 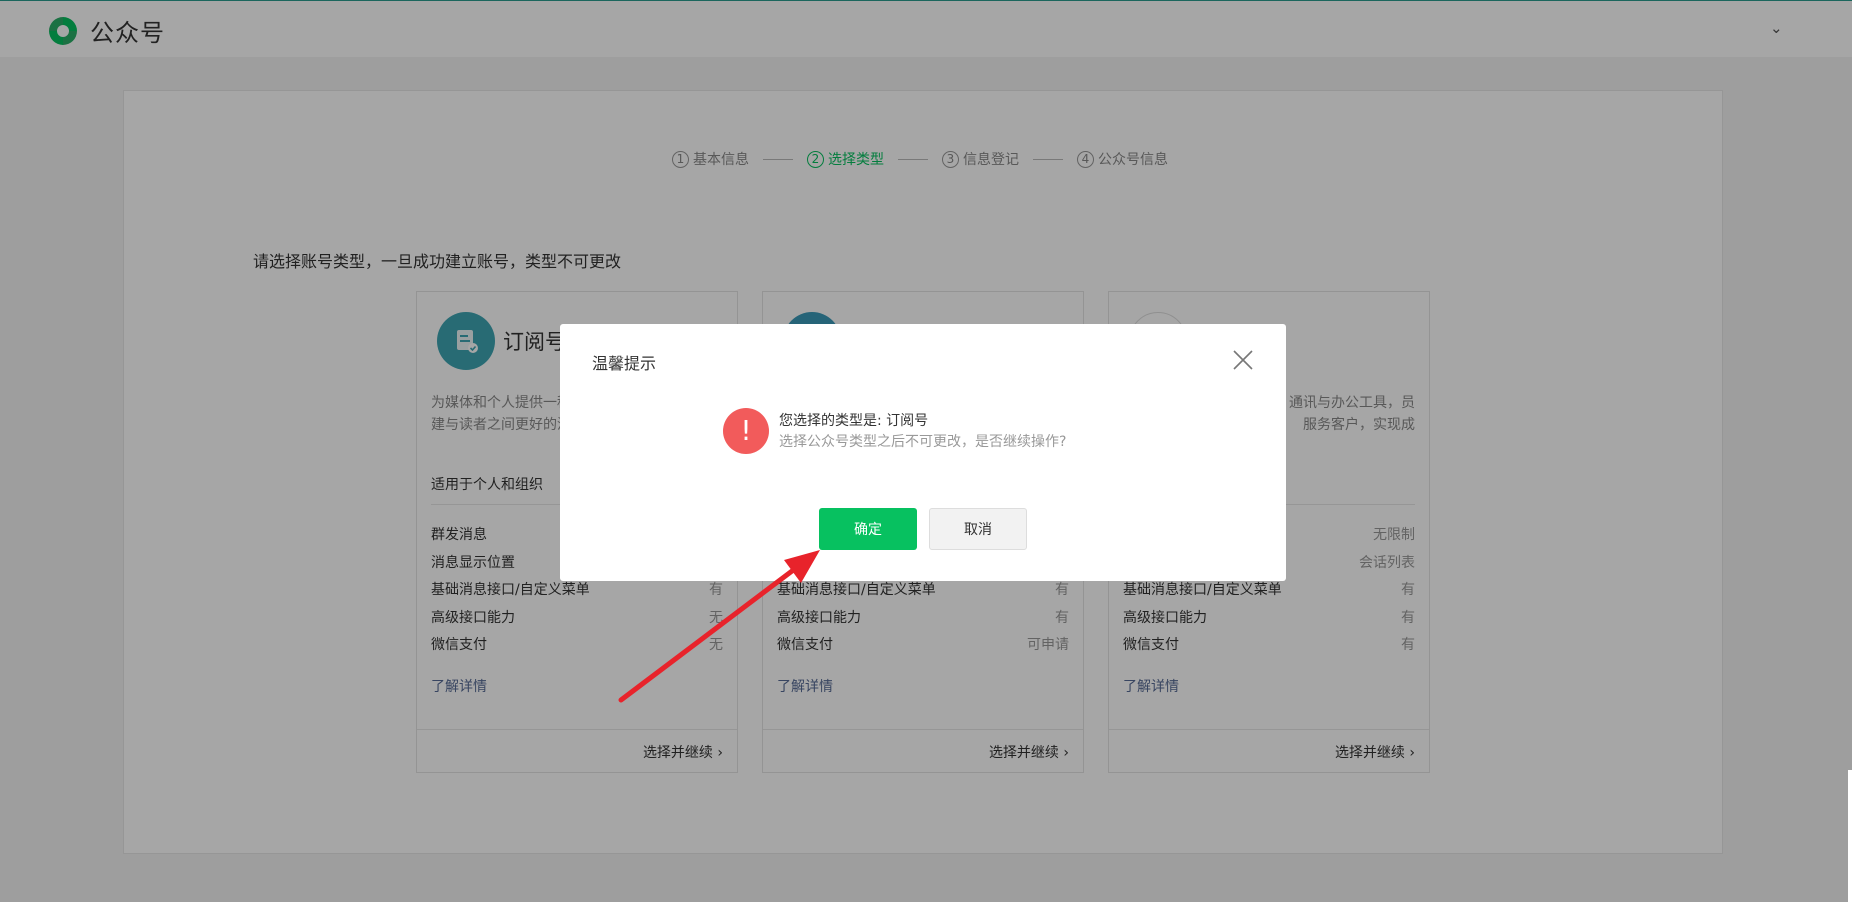 I want to click on dialog-message: 您选择的类型是: 订阅号, so click(x=854, y=421).